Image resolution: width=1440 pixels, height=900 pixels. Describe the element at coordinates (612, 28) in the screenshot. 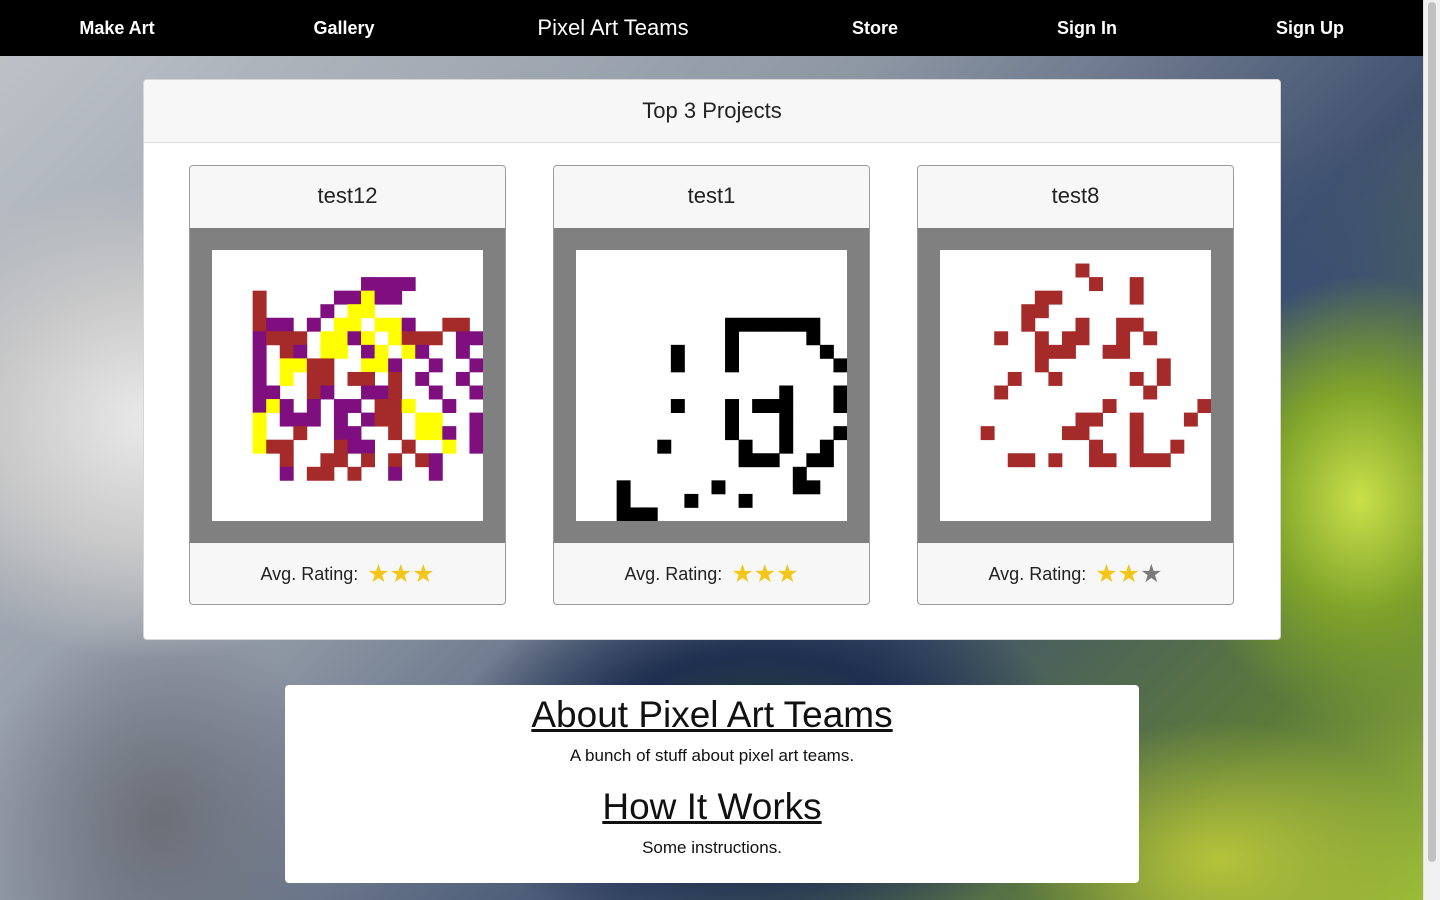

I see `nav-brand-link: Pixel Art Teams` at that location.